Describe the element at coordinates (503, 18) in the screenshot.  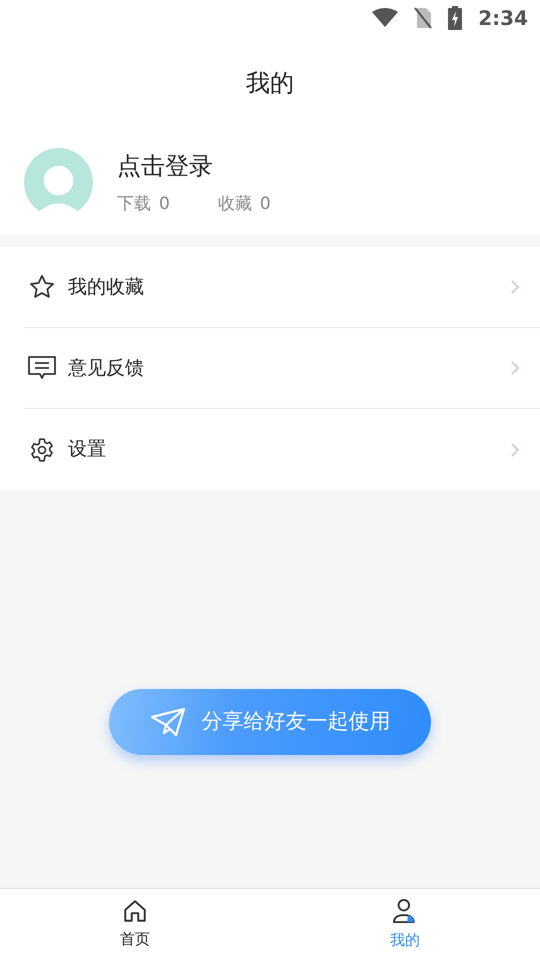
I see `status-time: 2:34` at that location.